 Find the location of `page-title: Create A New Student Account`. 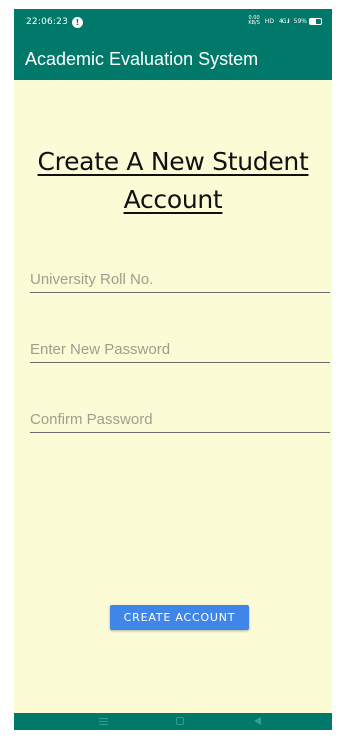

page-title: Create A New Student Account is located at coordinates (173, 180).